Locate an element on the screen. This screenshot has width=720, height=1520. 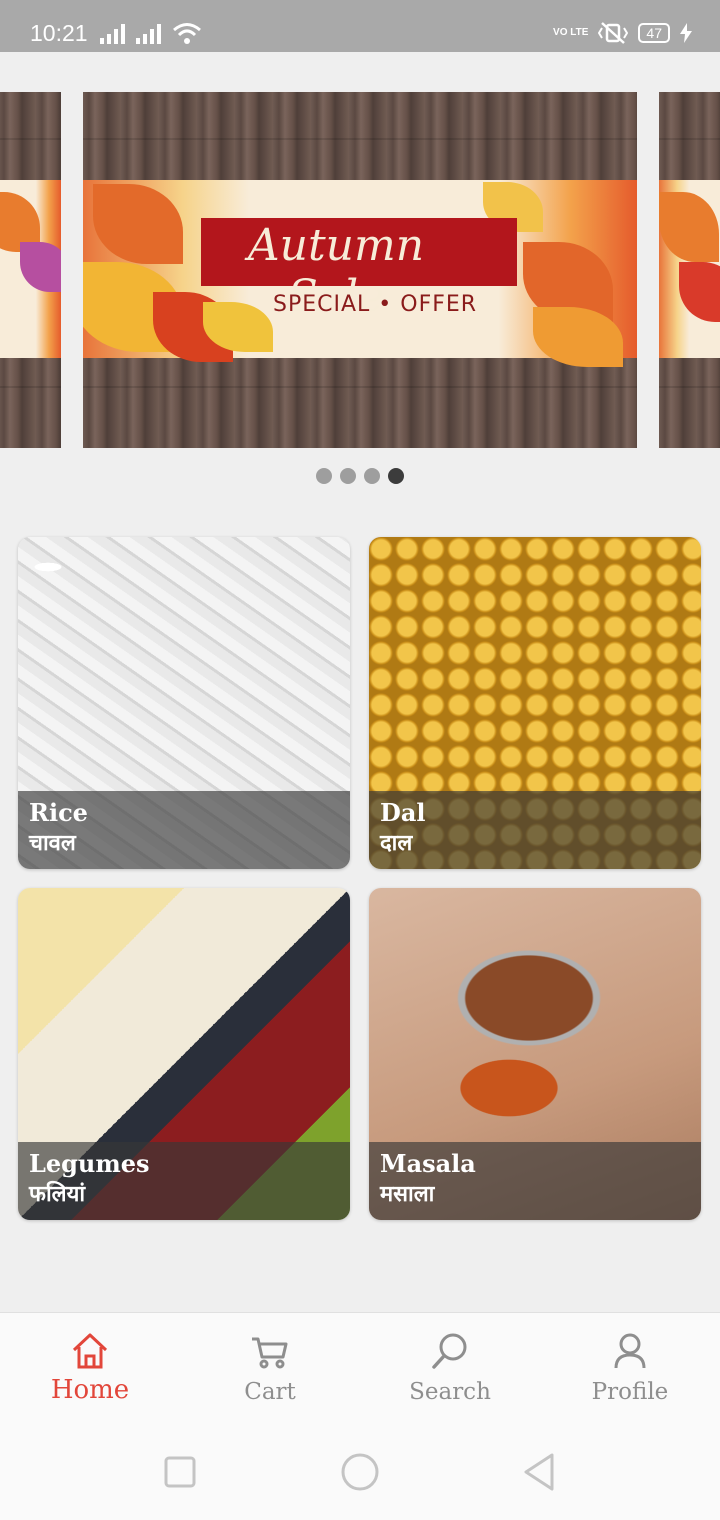
carousel-dot-active is located at coordinates (396, 476).